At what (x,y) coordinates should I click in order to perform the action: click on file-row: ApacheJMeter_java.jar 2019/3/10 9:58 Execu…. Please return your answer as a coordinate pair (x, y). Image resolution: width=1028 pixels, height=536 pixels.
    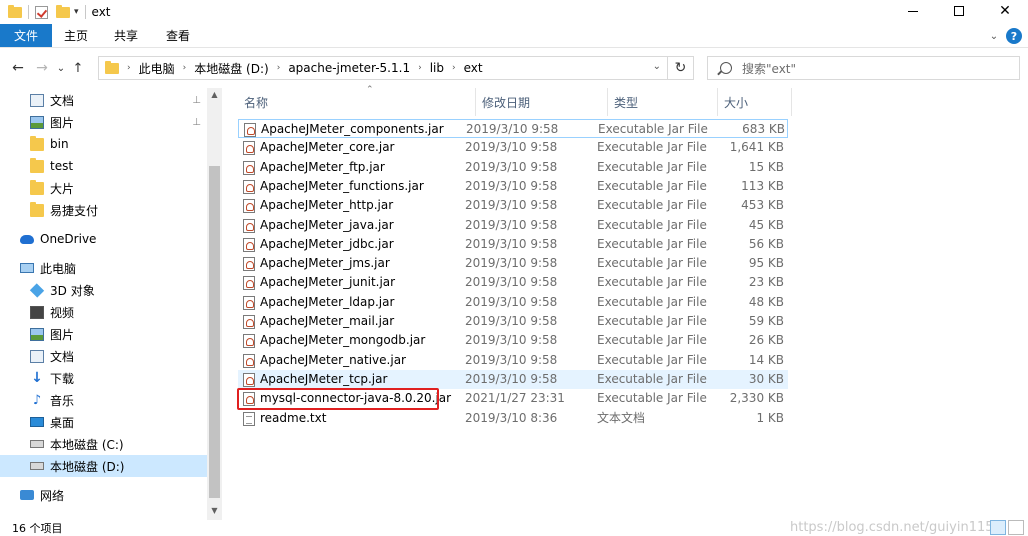
    Looking at the image, I should click on (513, 225).